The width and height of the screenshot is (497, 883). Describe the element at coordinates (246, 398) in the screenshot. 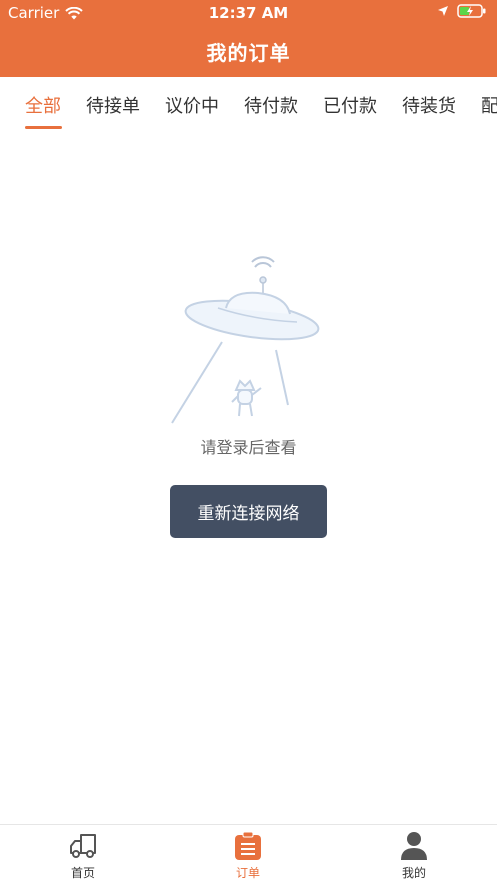

I see `alien-figure` at that location.